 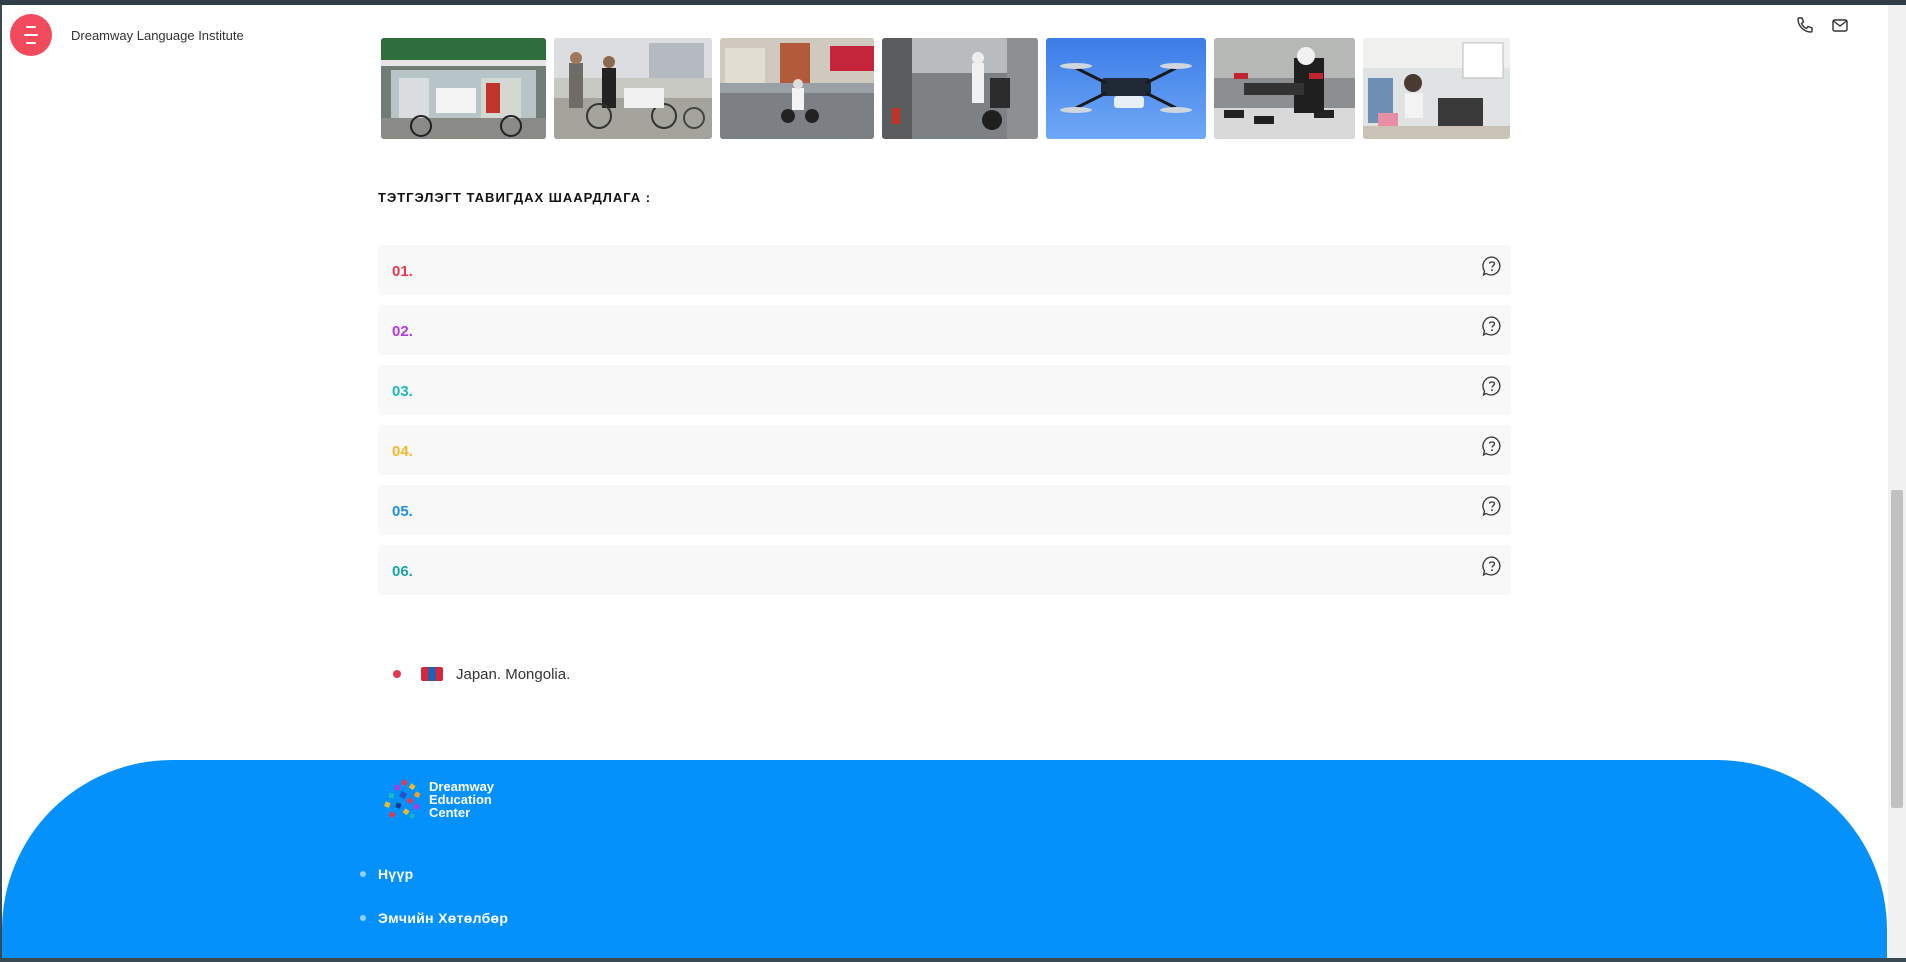 I want to click on menu-button, so click(x=31, y=35).